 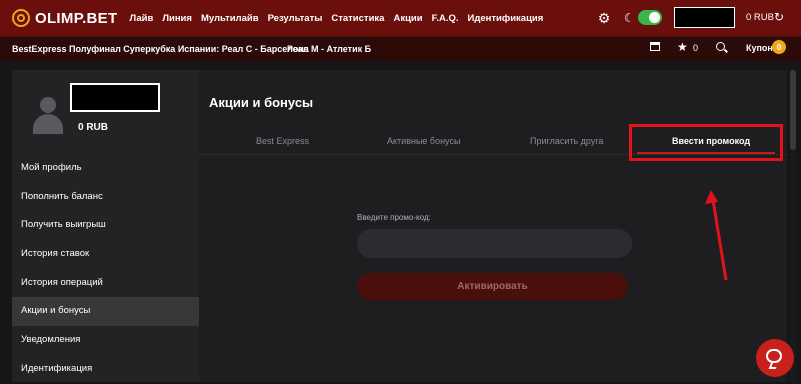 What do you see at coordinates (779, 17) in the screenshot?
I see `refresh-balance-icon: ↻` at bounding box center [779, 17].